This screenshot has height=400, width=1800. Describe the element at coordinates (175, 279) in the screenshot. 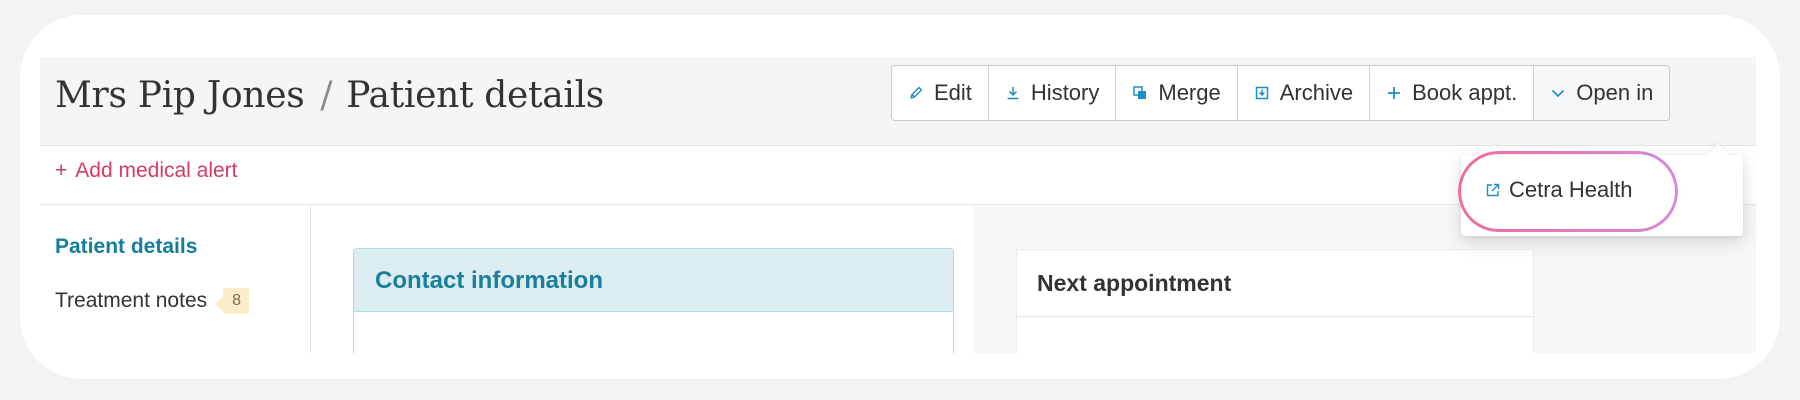

I see `sidebar: Patient details Treatment notes 8` at that location.